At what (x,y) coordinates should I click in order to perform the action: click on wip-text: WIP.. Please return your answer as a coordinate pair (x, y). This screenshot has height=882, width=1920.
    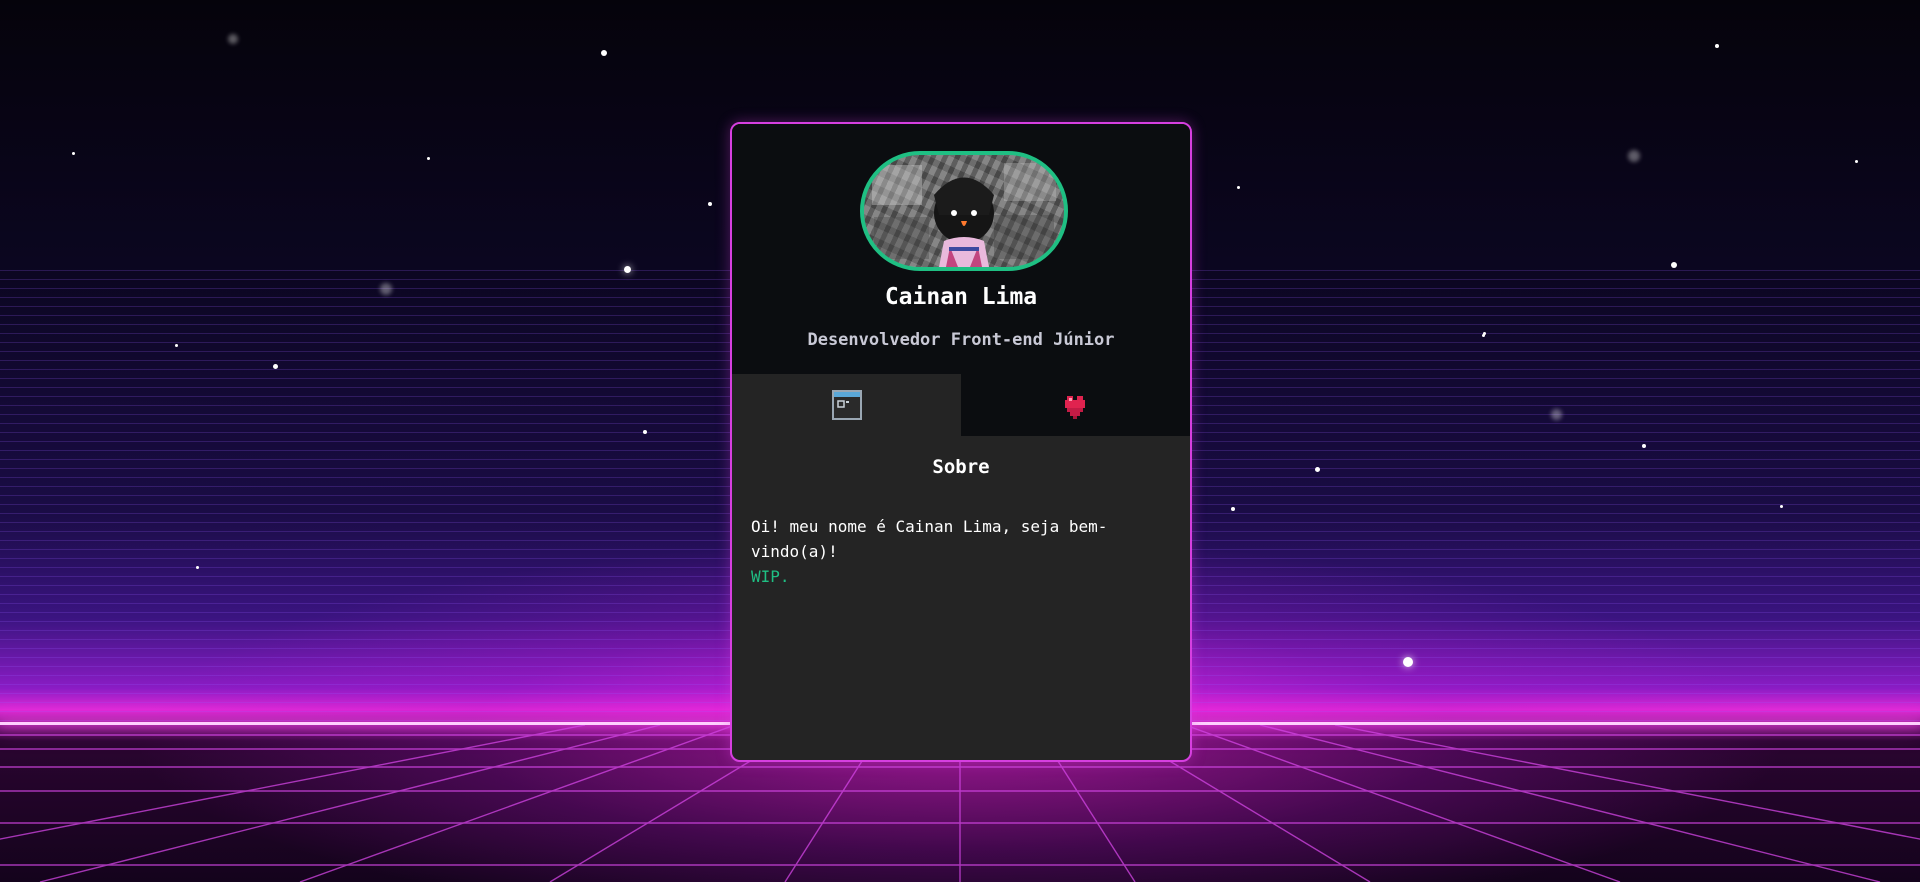
    Looking at the image, I should click on (770, 576).